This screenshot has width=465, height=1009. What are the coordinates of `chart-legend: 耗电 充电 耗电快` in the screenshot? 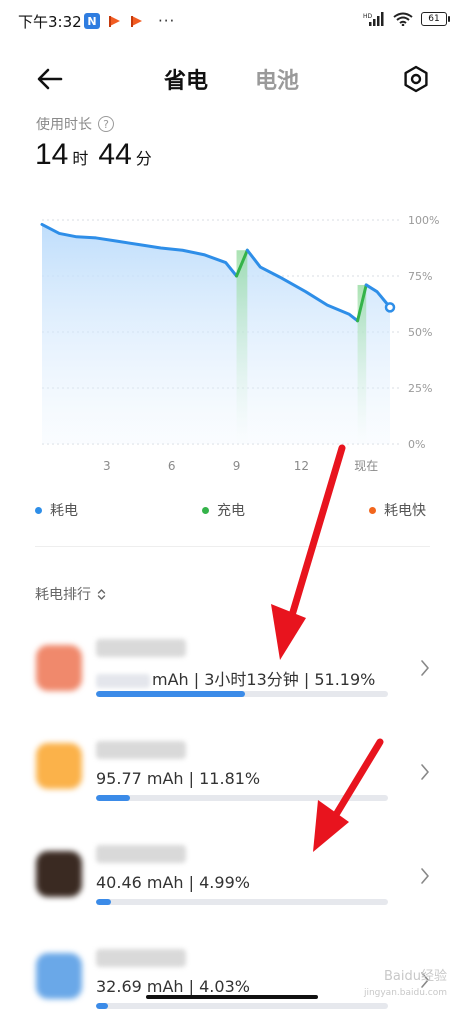 It's located at (232, 510).